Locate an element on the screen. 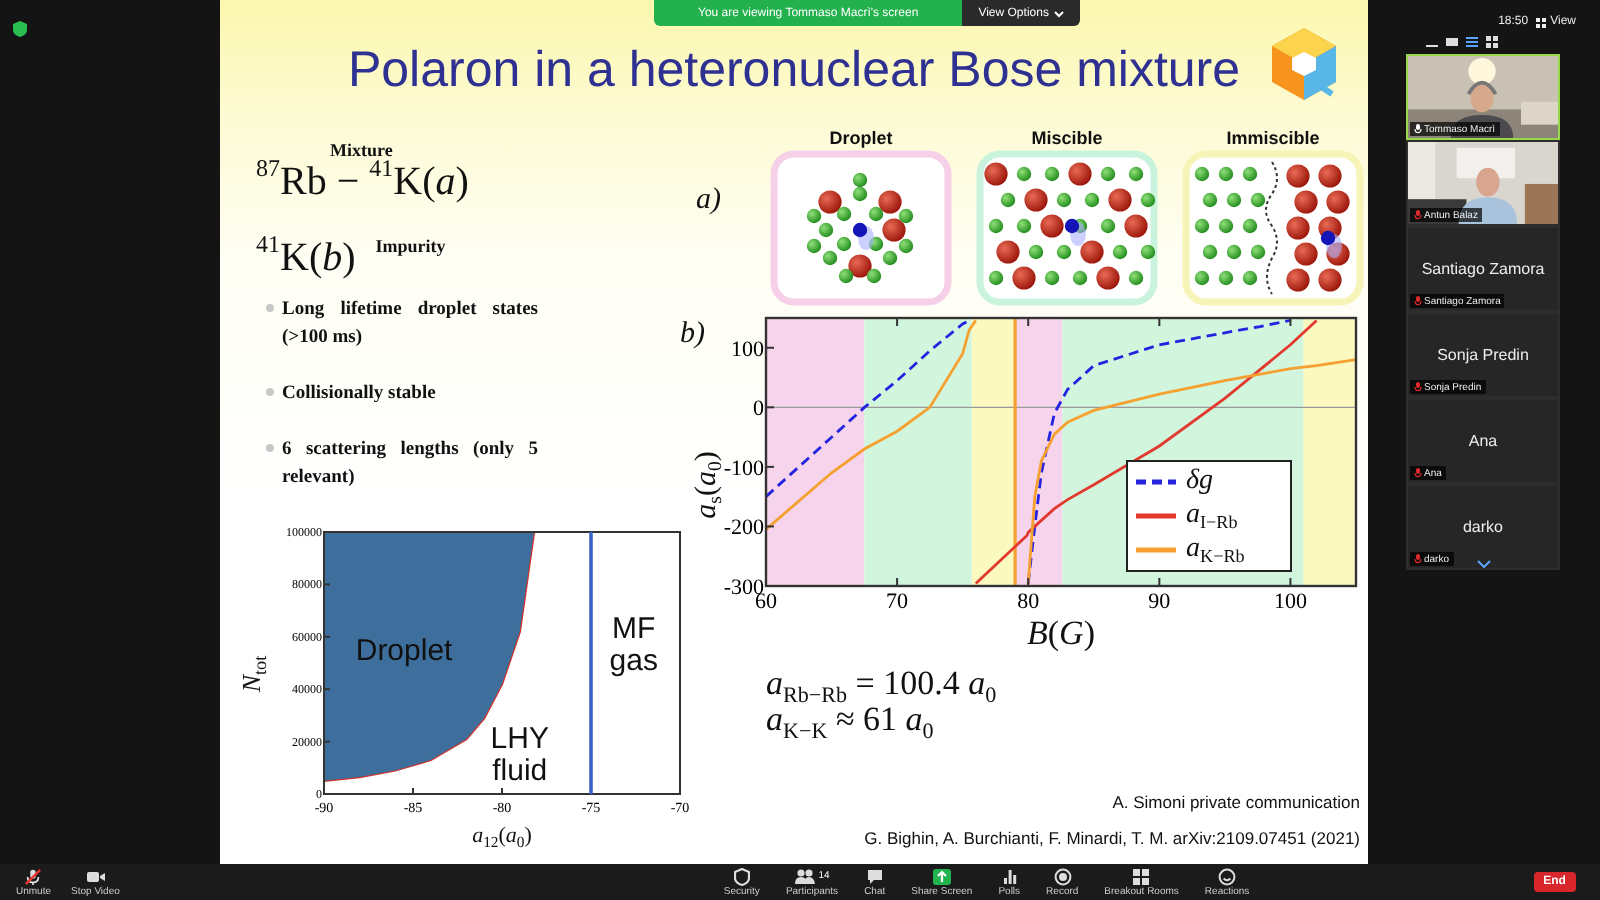 Image resolution: width=1600 pixels, height=900 pixels. camera-icon is located at coordinates (95, 876).